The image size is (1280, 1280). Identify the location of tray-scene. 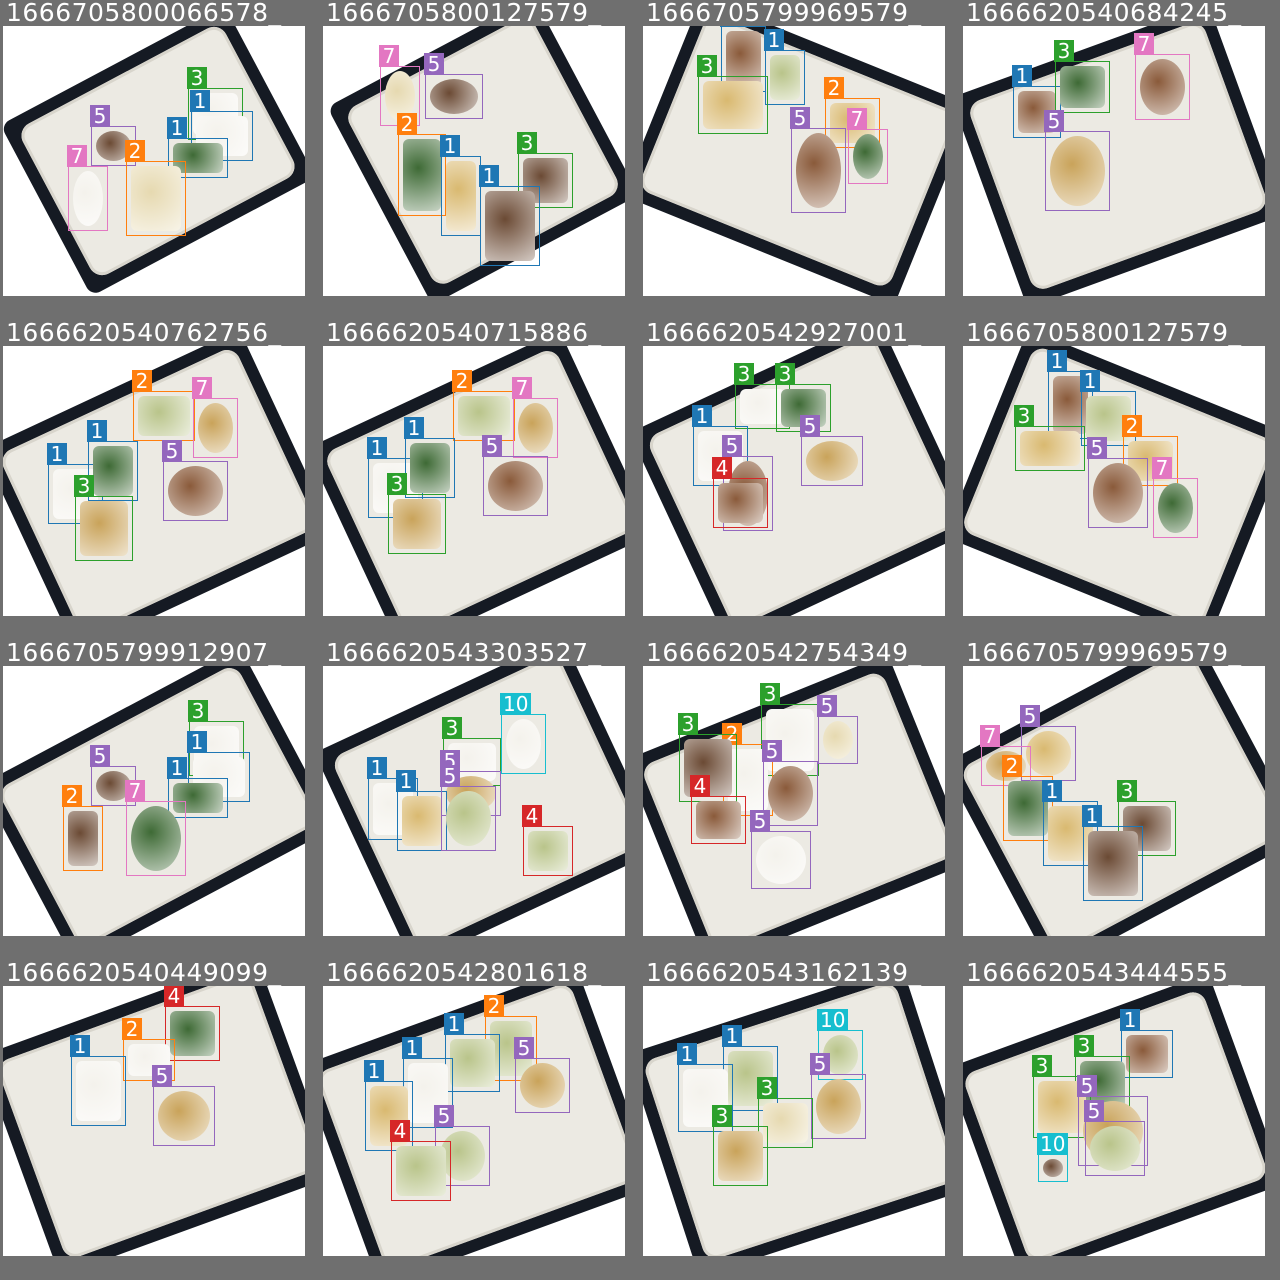
(1114, 161).